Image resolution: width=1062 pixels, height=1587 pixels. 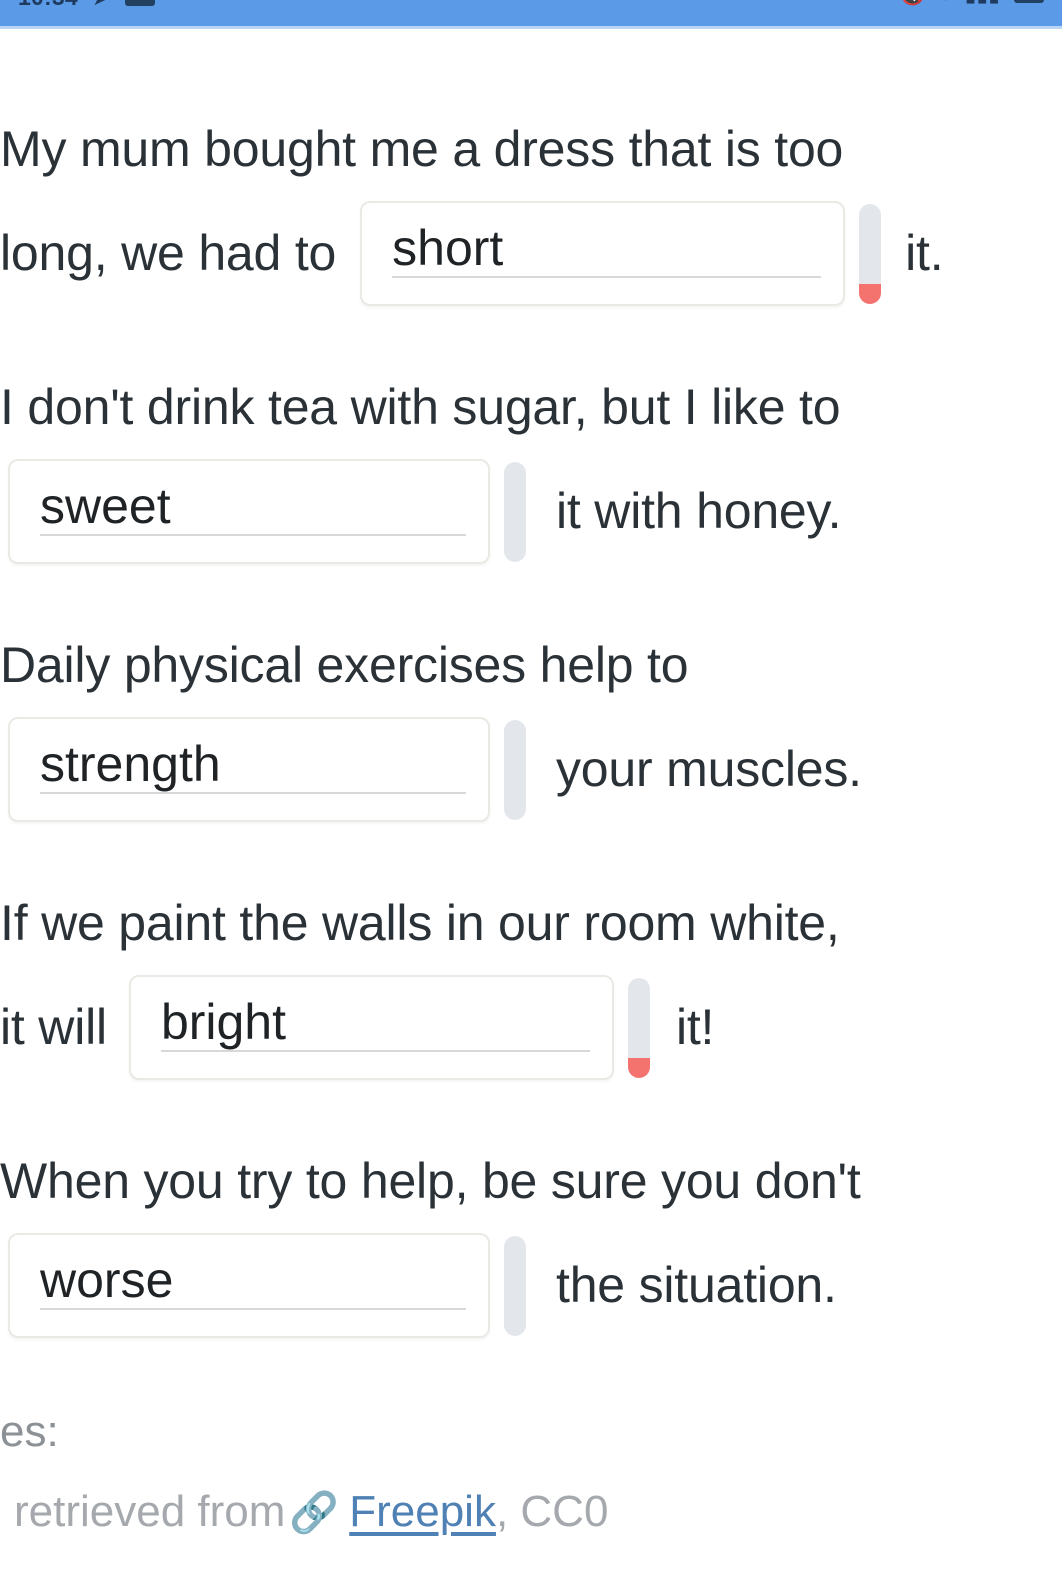 I want to click on exercise-2-answer-group: sweet, so click(x=267, y=511).